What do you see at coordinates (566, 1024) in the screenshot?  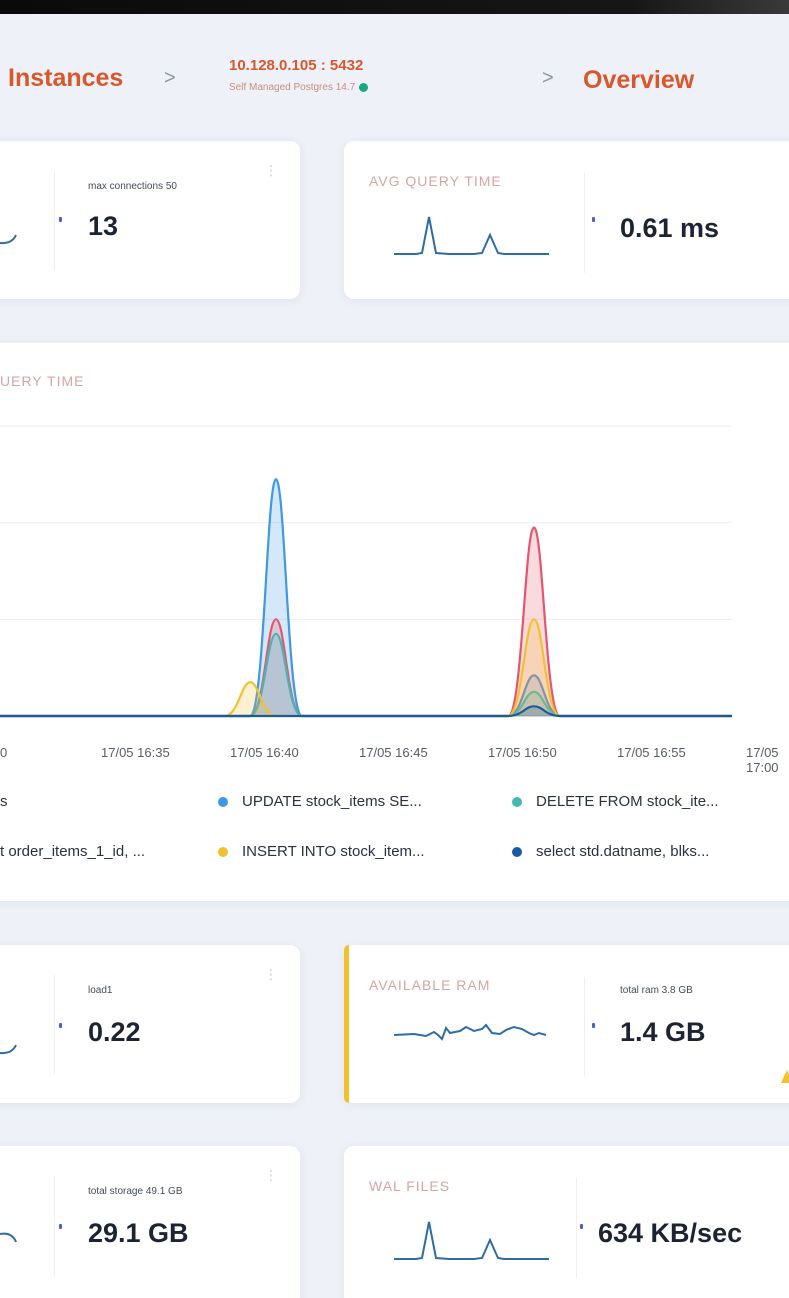 I see `available-ram-card: AVAILABLE RAM total ram 3.8 GB 1.4 GB` at bounding box center [566, 1024].